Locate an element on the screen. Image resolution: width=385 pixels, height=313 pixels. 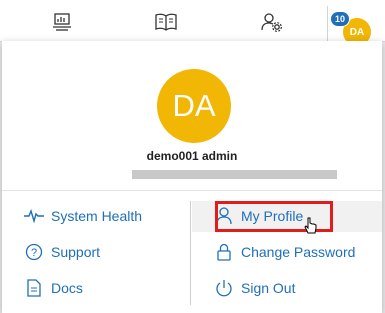
pulse-icon is located at coordinates (34, 216).